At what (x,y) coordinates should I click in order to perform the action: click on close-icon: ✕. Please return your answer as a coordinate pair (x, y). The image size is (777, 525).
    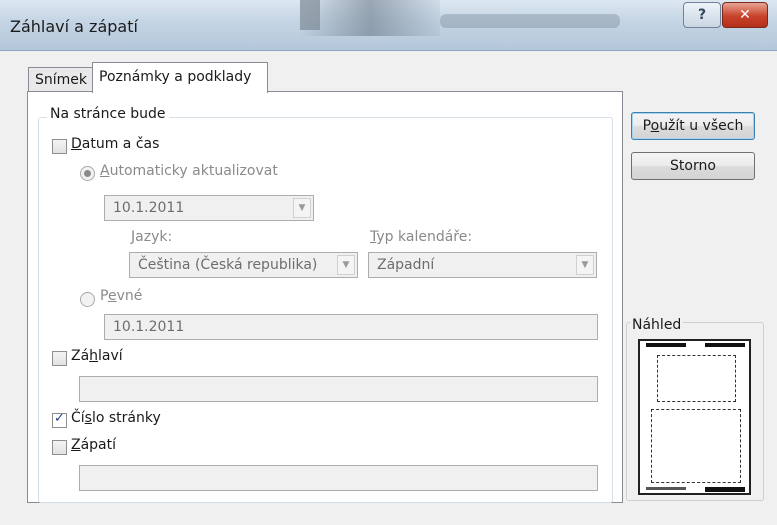
    Looking at the image, I should click on (745, 15).